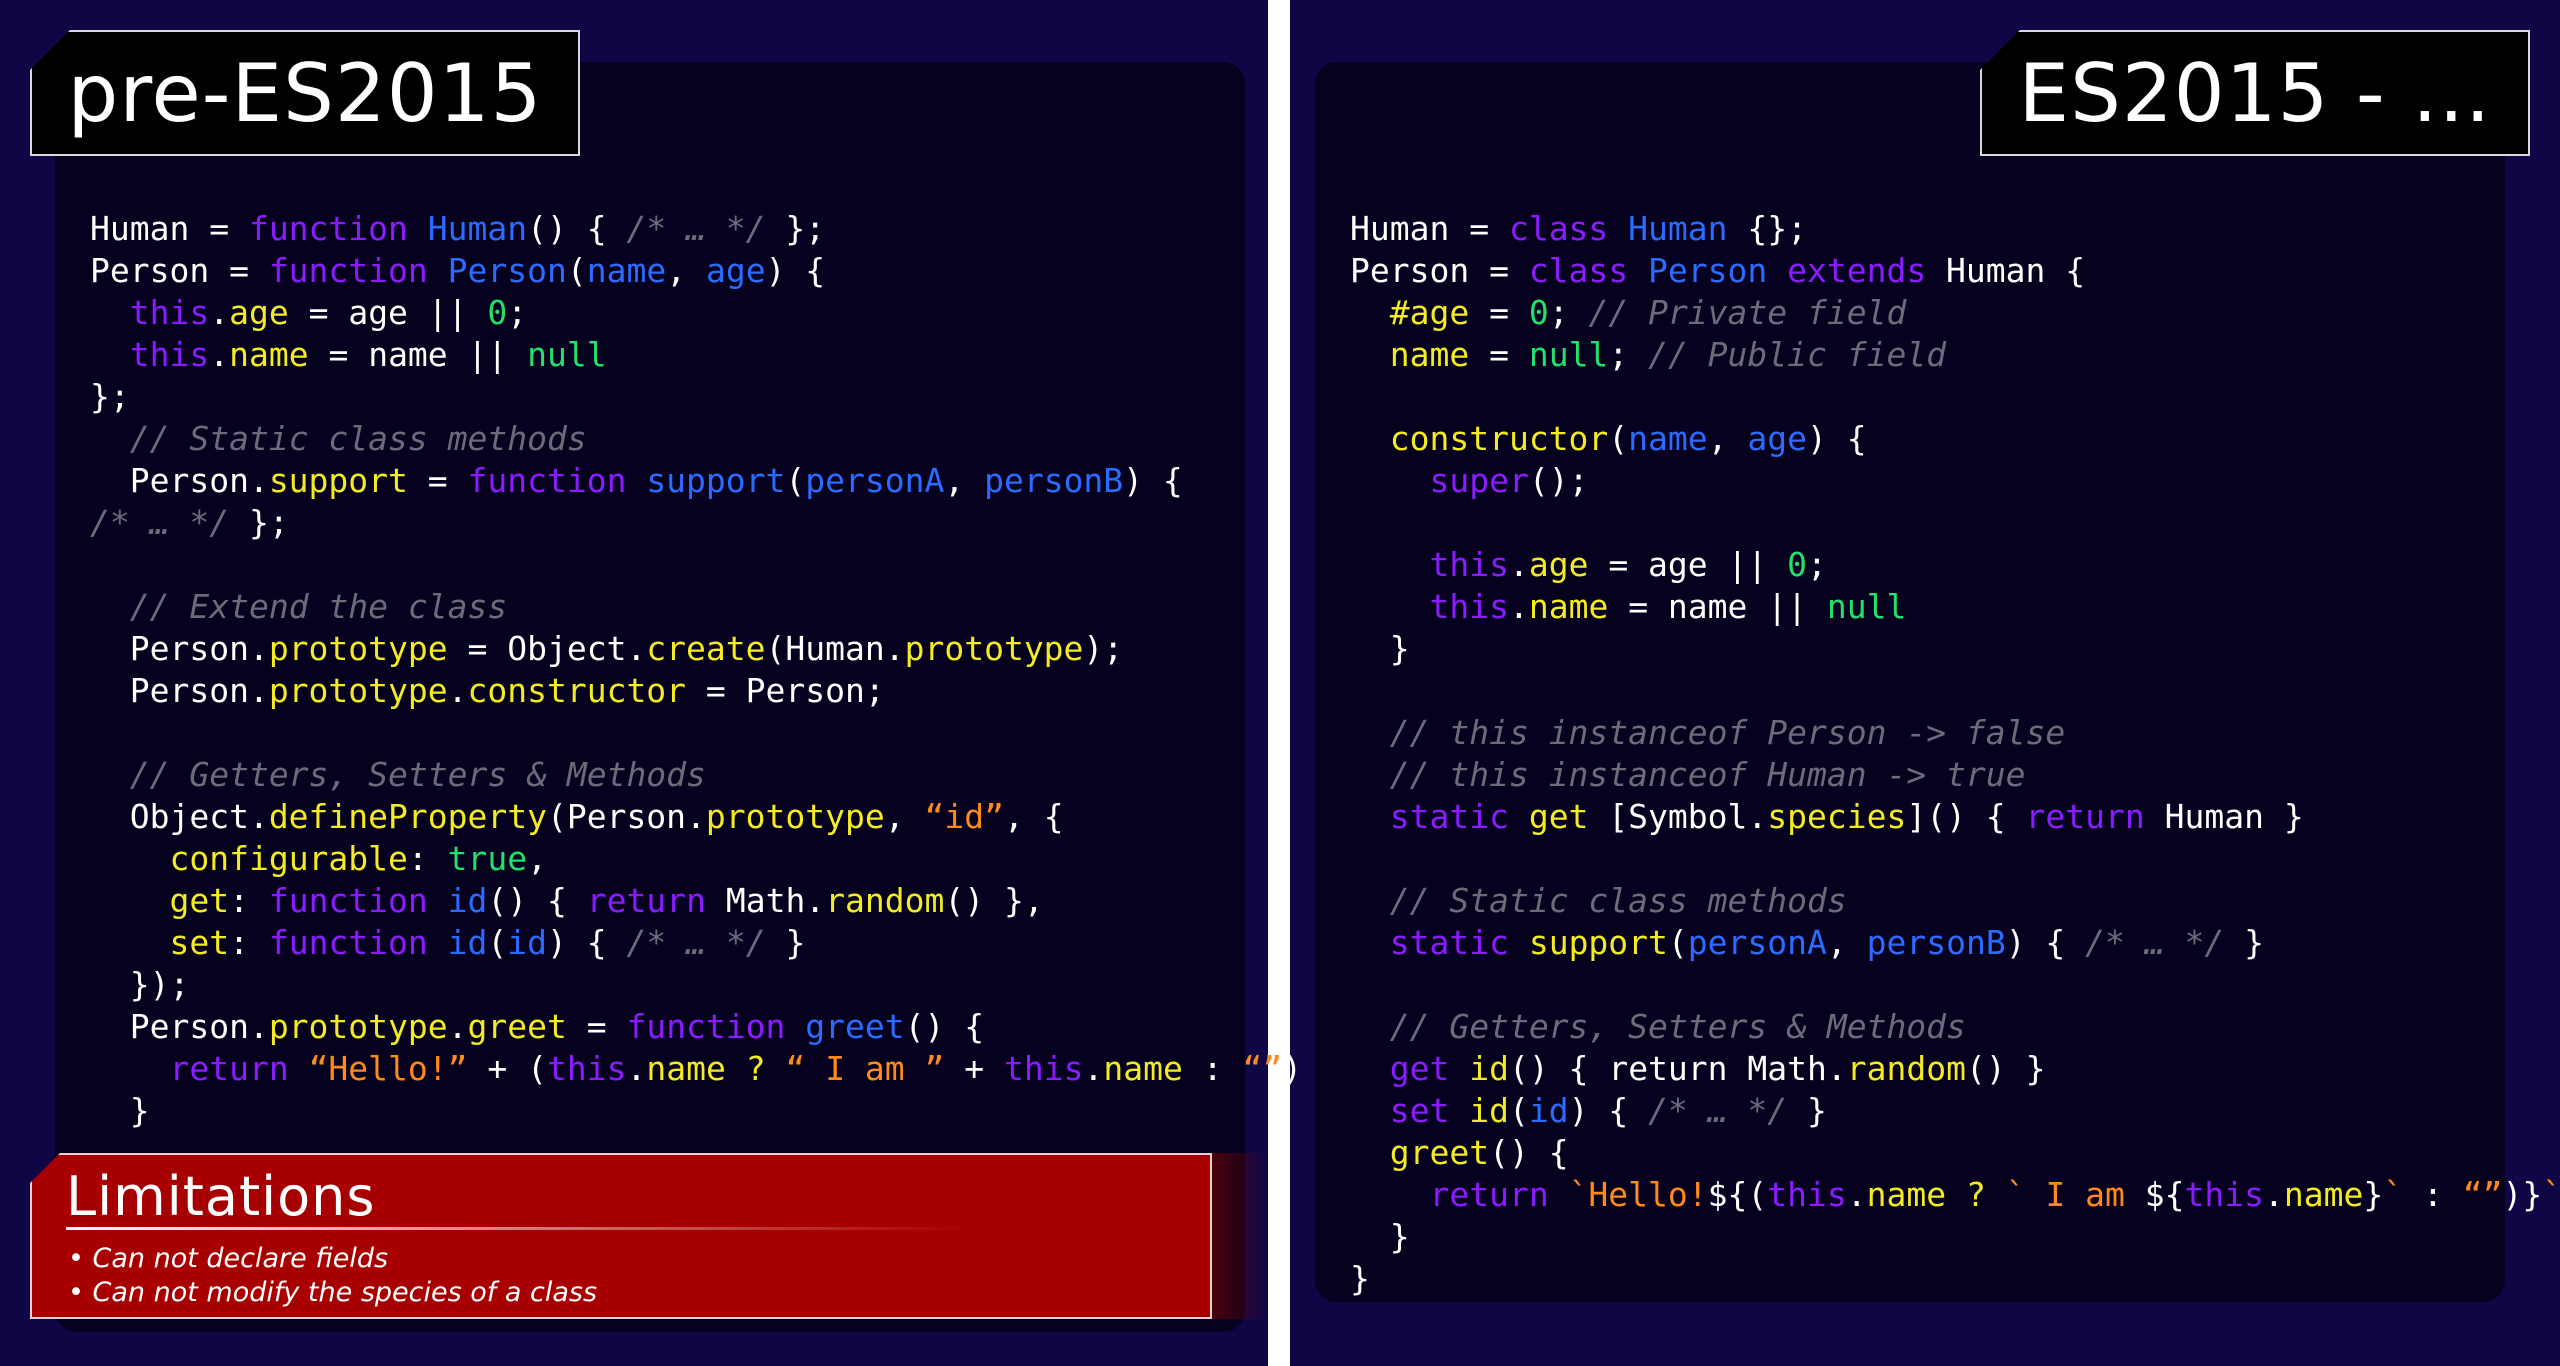 The image size is (2560, 1366). I want to click on code-token-keyword: get, so click(1429, 1068).